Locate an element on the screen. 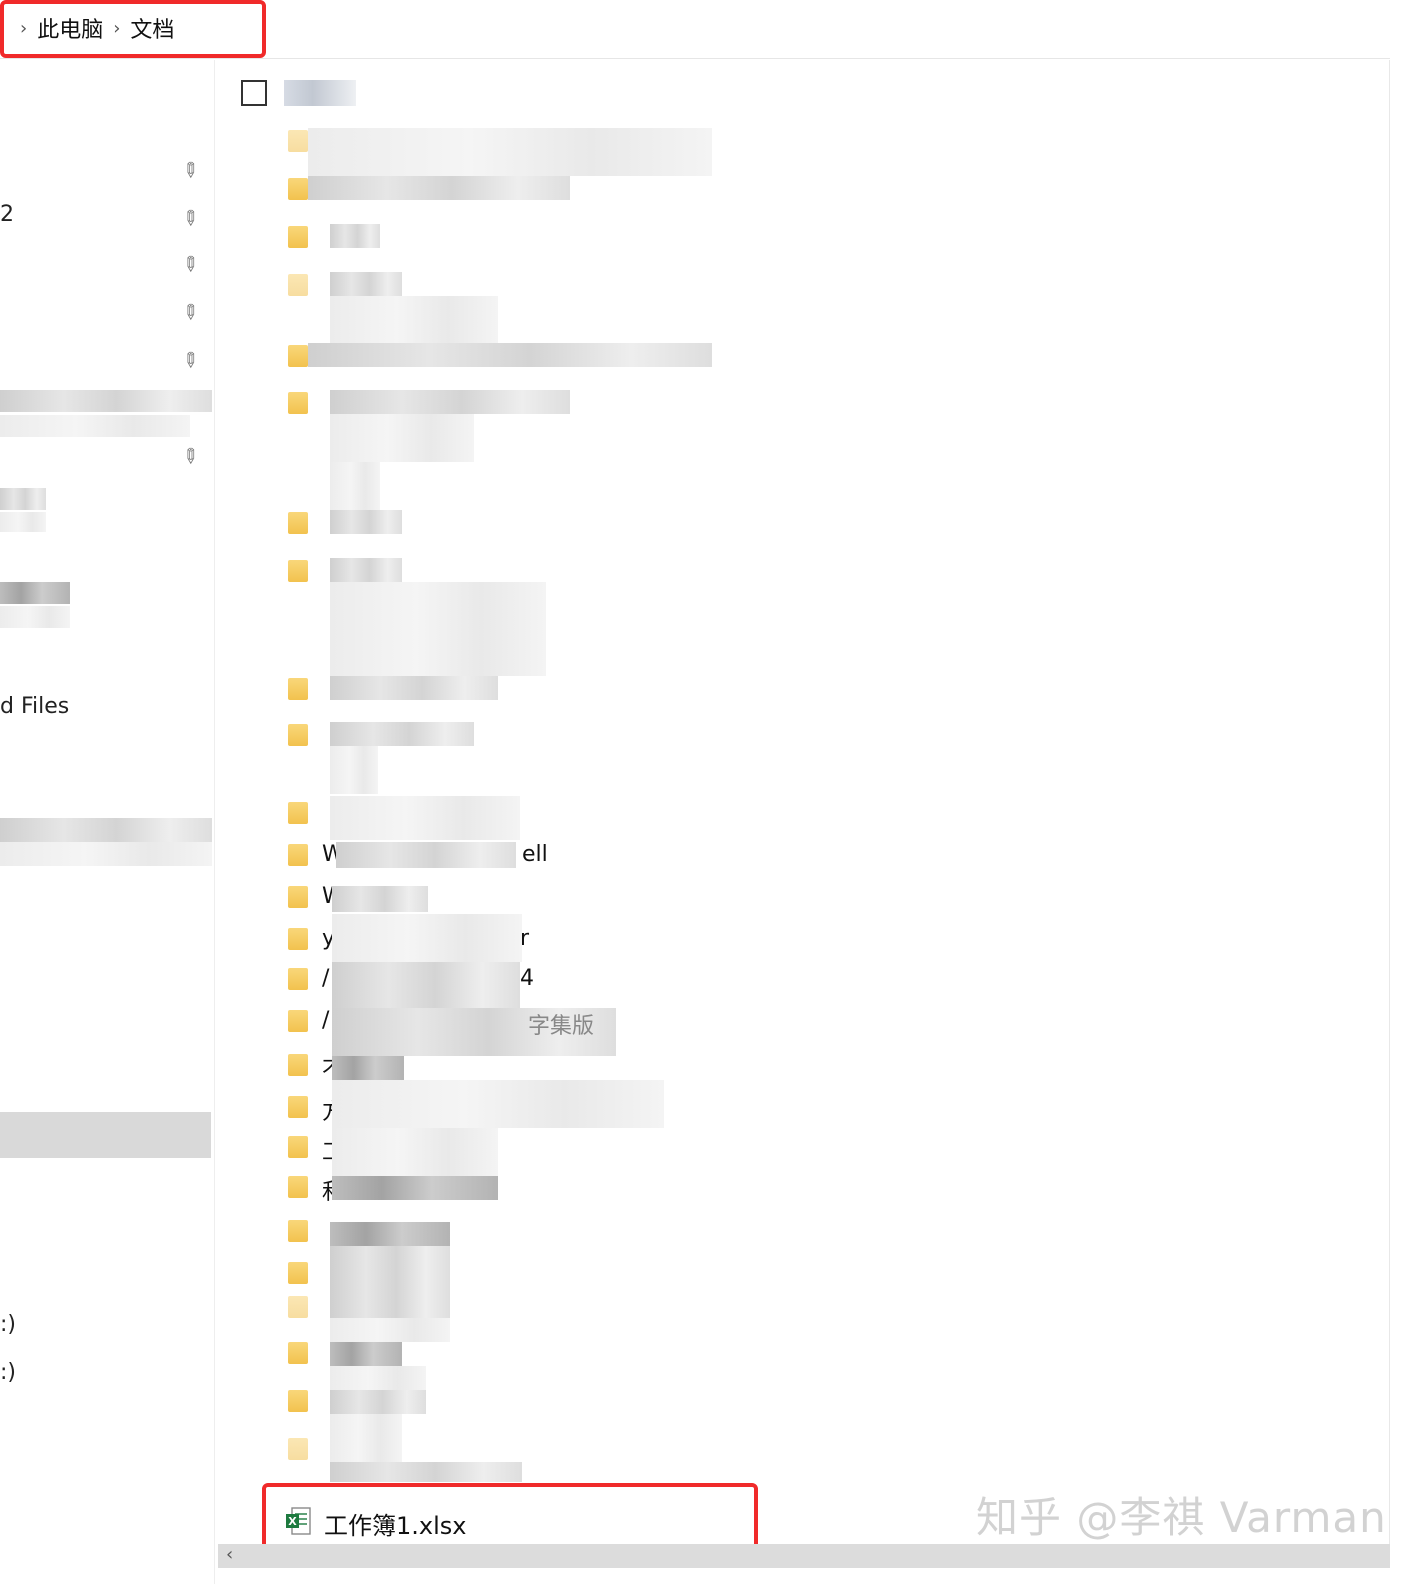  select-all-checkbox is located at coordinates (254, 93).